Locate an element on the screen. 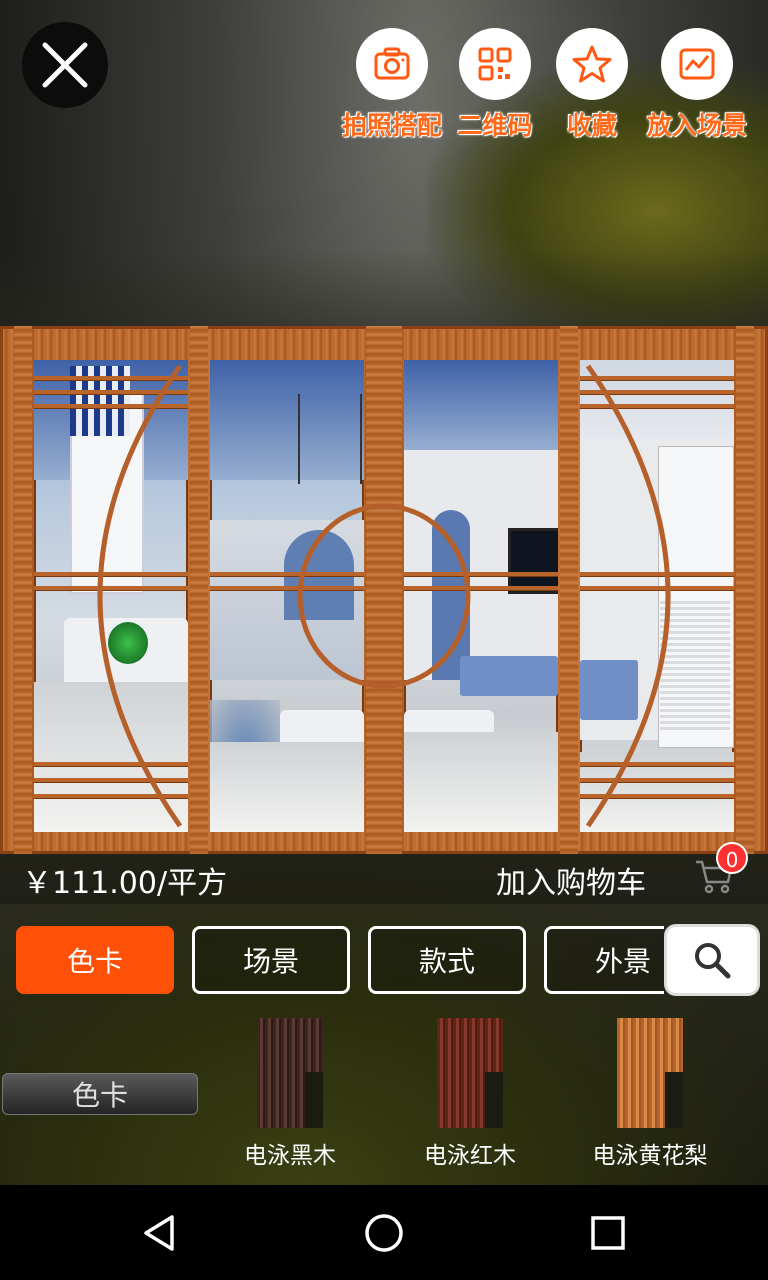  back-triangle-icon is located at coordinates (159, 1233).